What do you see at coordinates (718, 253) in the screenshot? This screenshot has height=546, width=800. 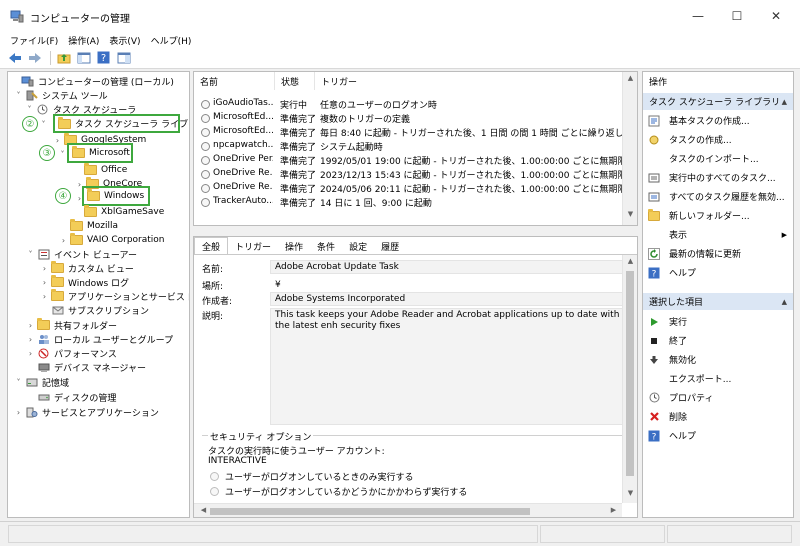 I see `action-refresh: 最新の情報に更新` at bounding box center [718, 253].